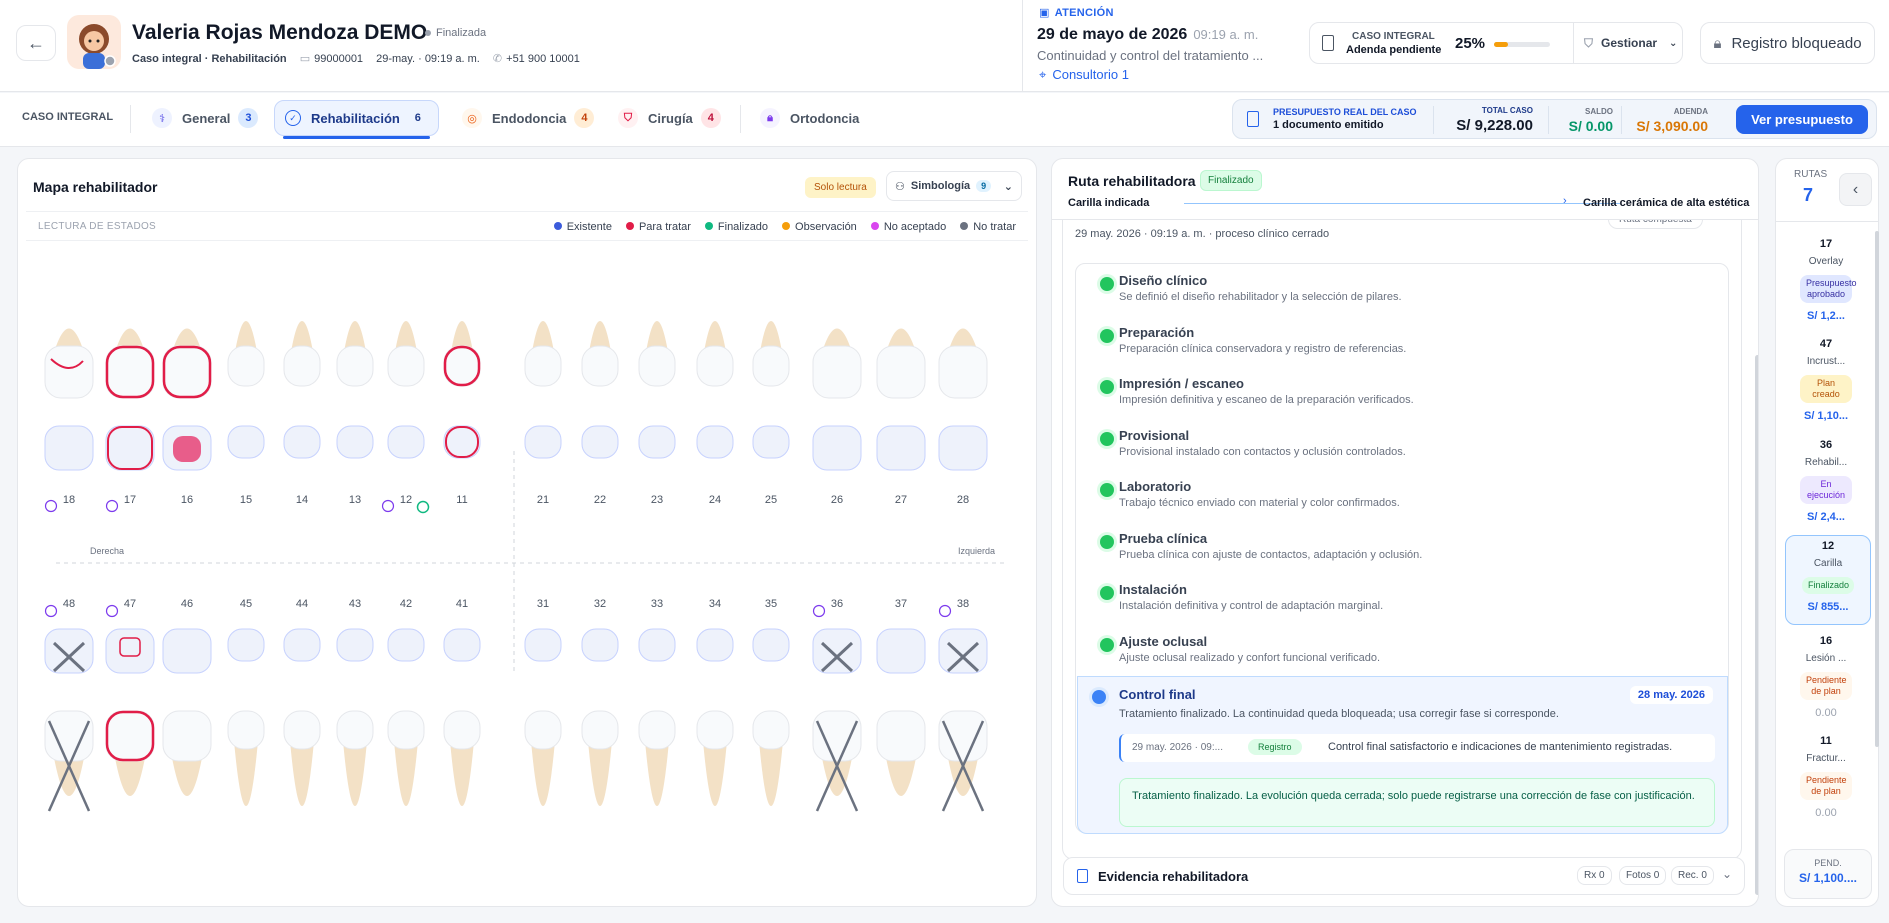 The height and width of the screenshot is (923, 1889). What do you see at coordinates (406, 604) in the screenshot?
I see `tooth-number: 42` at bounding box center [406, 604].